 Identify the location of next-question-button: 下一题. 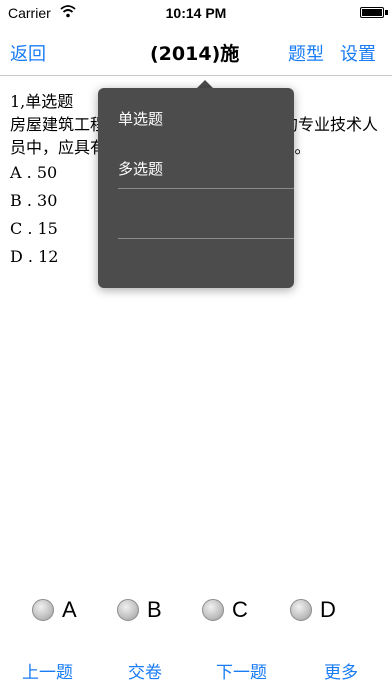
(241, 670).